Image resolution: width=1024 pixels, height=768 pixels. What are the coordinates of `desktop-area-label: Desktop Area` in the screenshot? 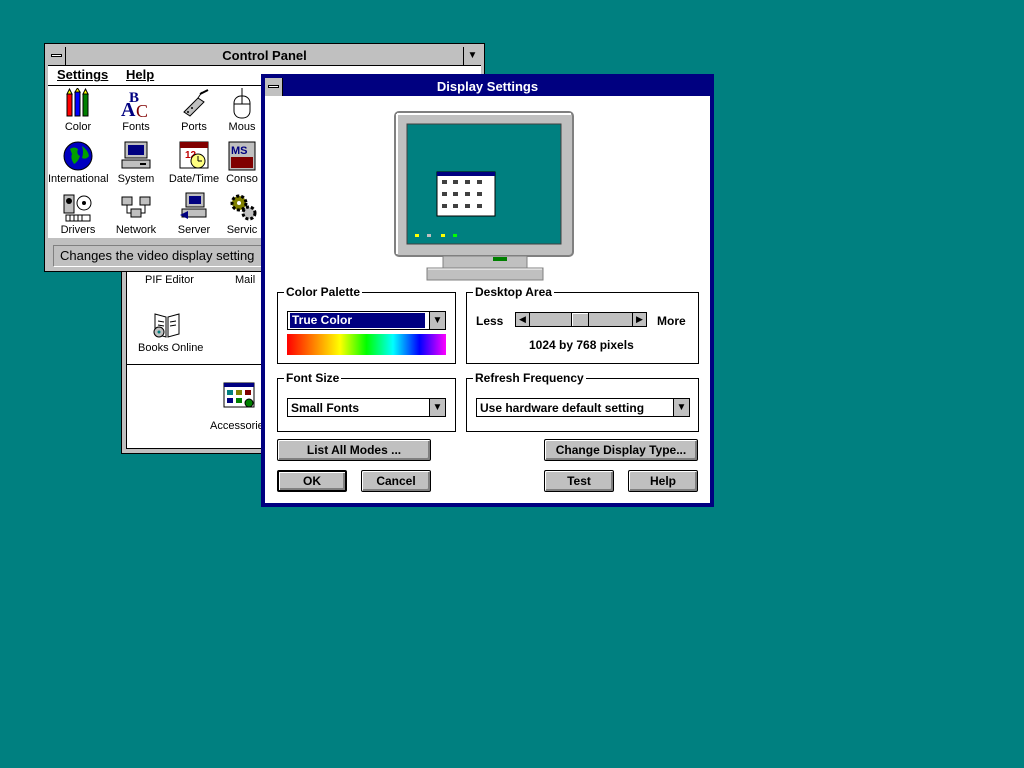 It's located at (513, 292).